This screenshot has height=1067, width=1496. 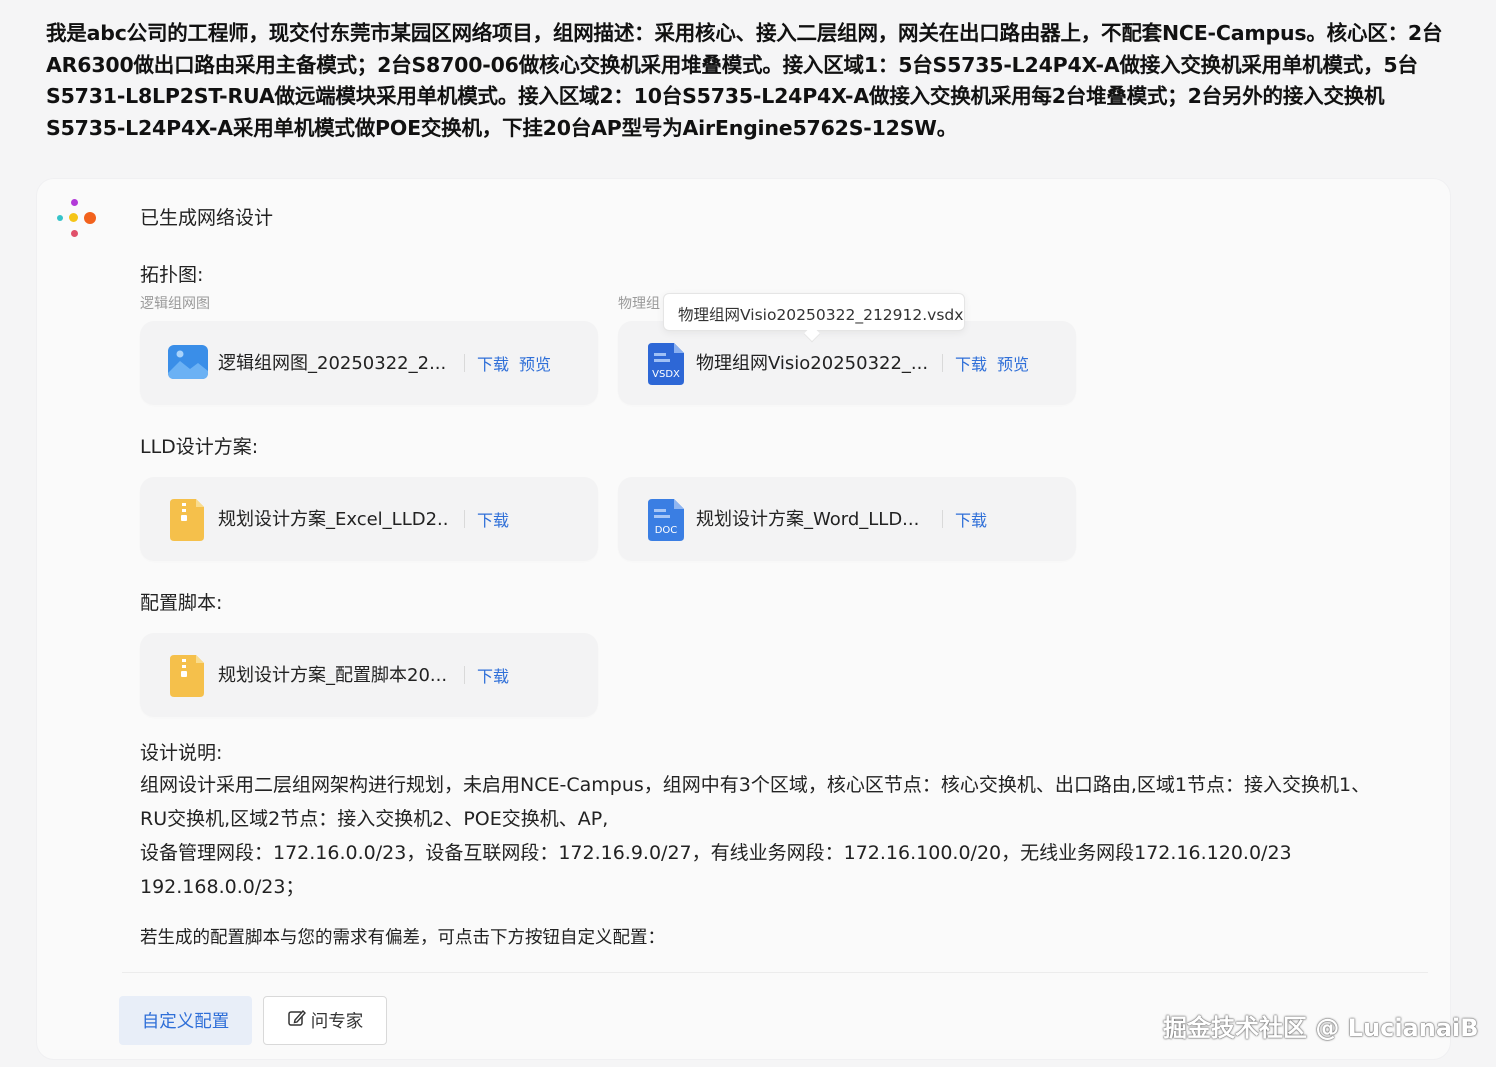 I want to click on vsdx-file-icon: VSDX, so click(x=665, y=364).